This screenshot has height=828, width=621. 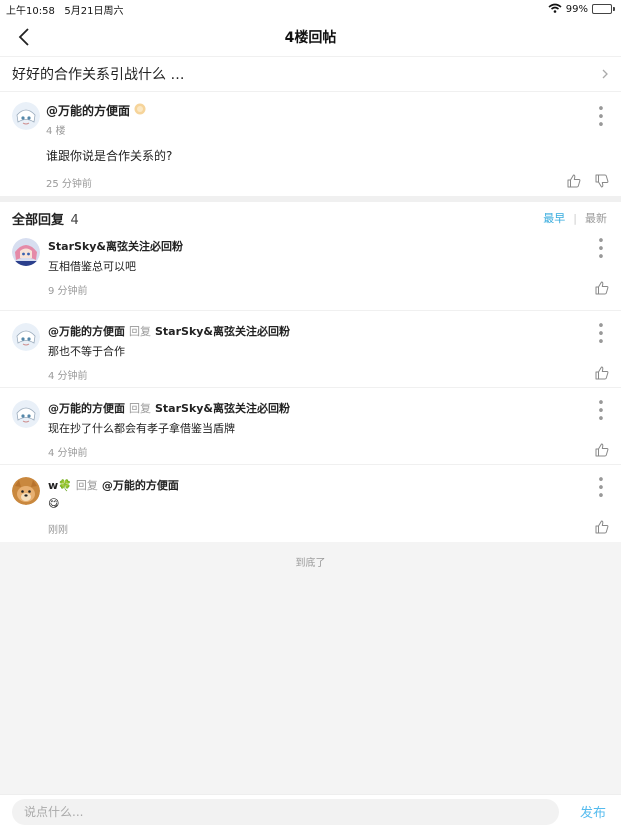 I want to click on sort-earliest: 最早, so click(x=554, y=218).